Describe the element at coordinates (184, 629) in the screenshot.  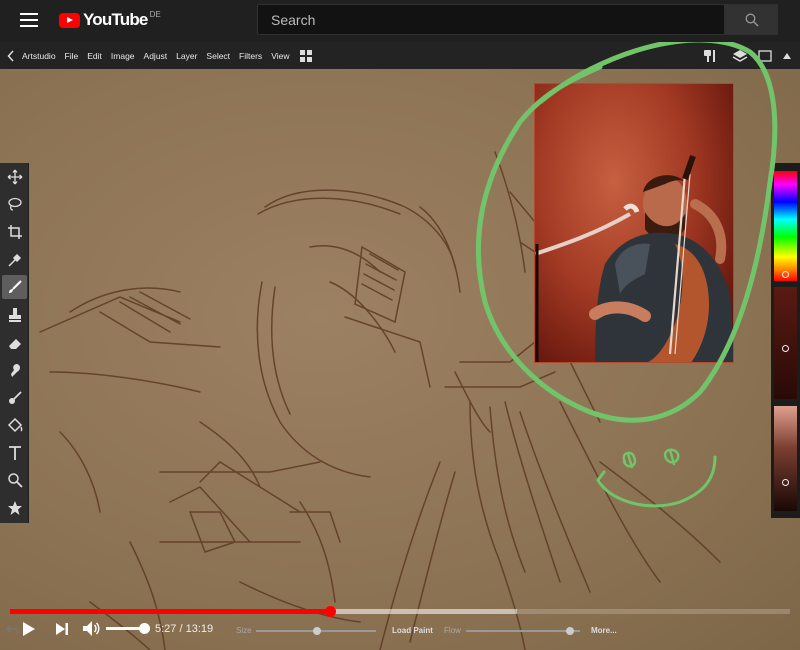
I see `time-display: 5:27 / 13:19` at that location.